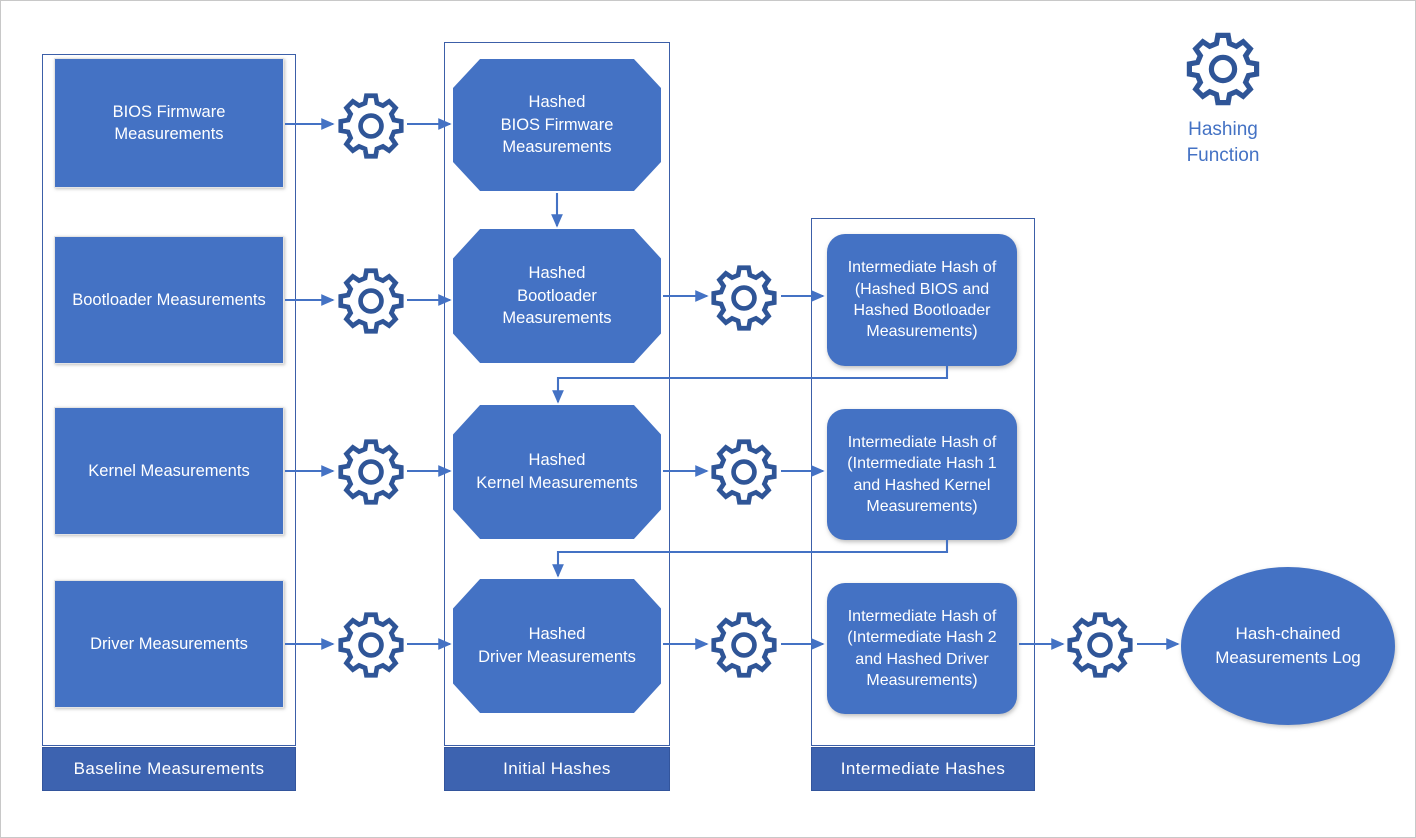 This screenshot has width=1416, height=838. I want to click on column-label-intermediate: Intermediate Hashes, so click(923, 769).